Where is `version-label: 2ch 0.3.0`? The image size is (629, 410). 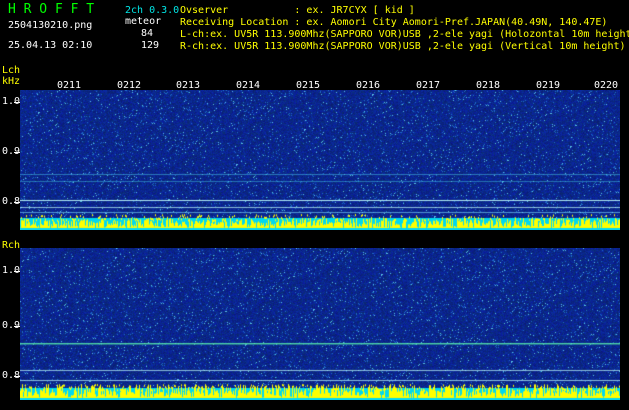
version-label: 2ch 0.3.0 is located at coordinates (152, 10).